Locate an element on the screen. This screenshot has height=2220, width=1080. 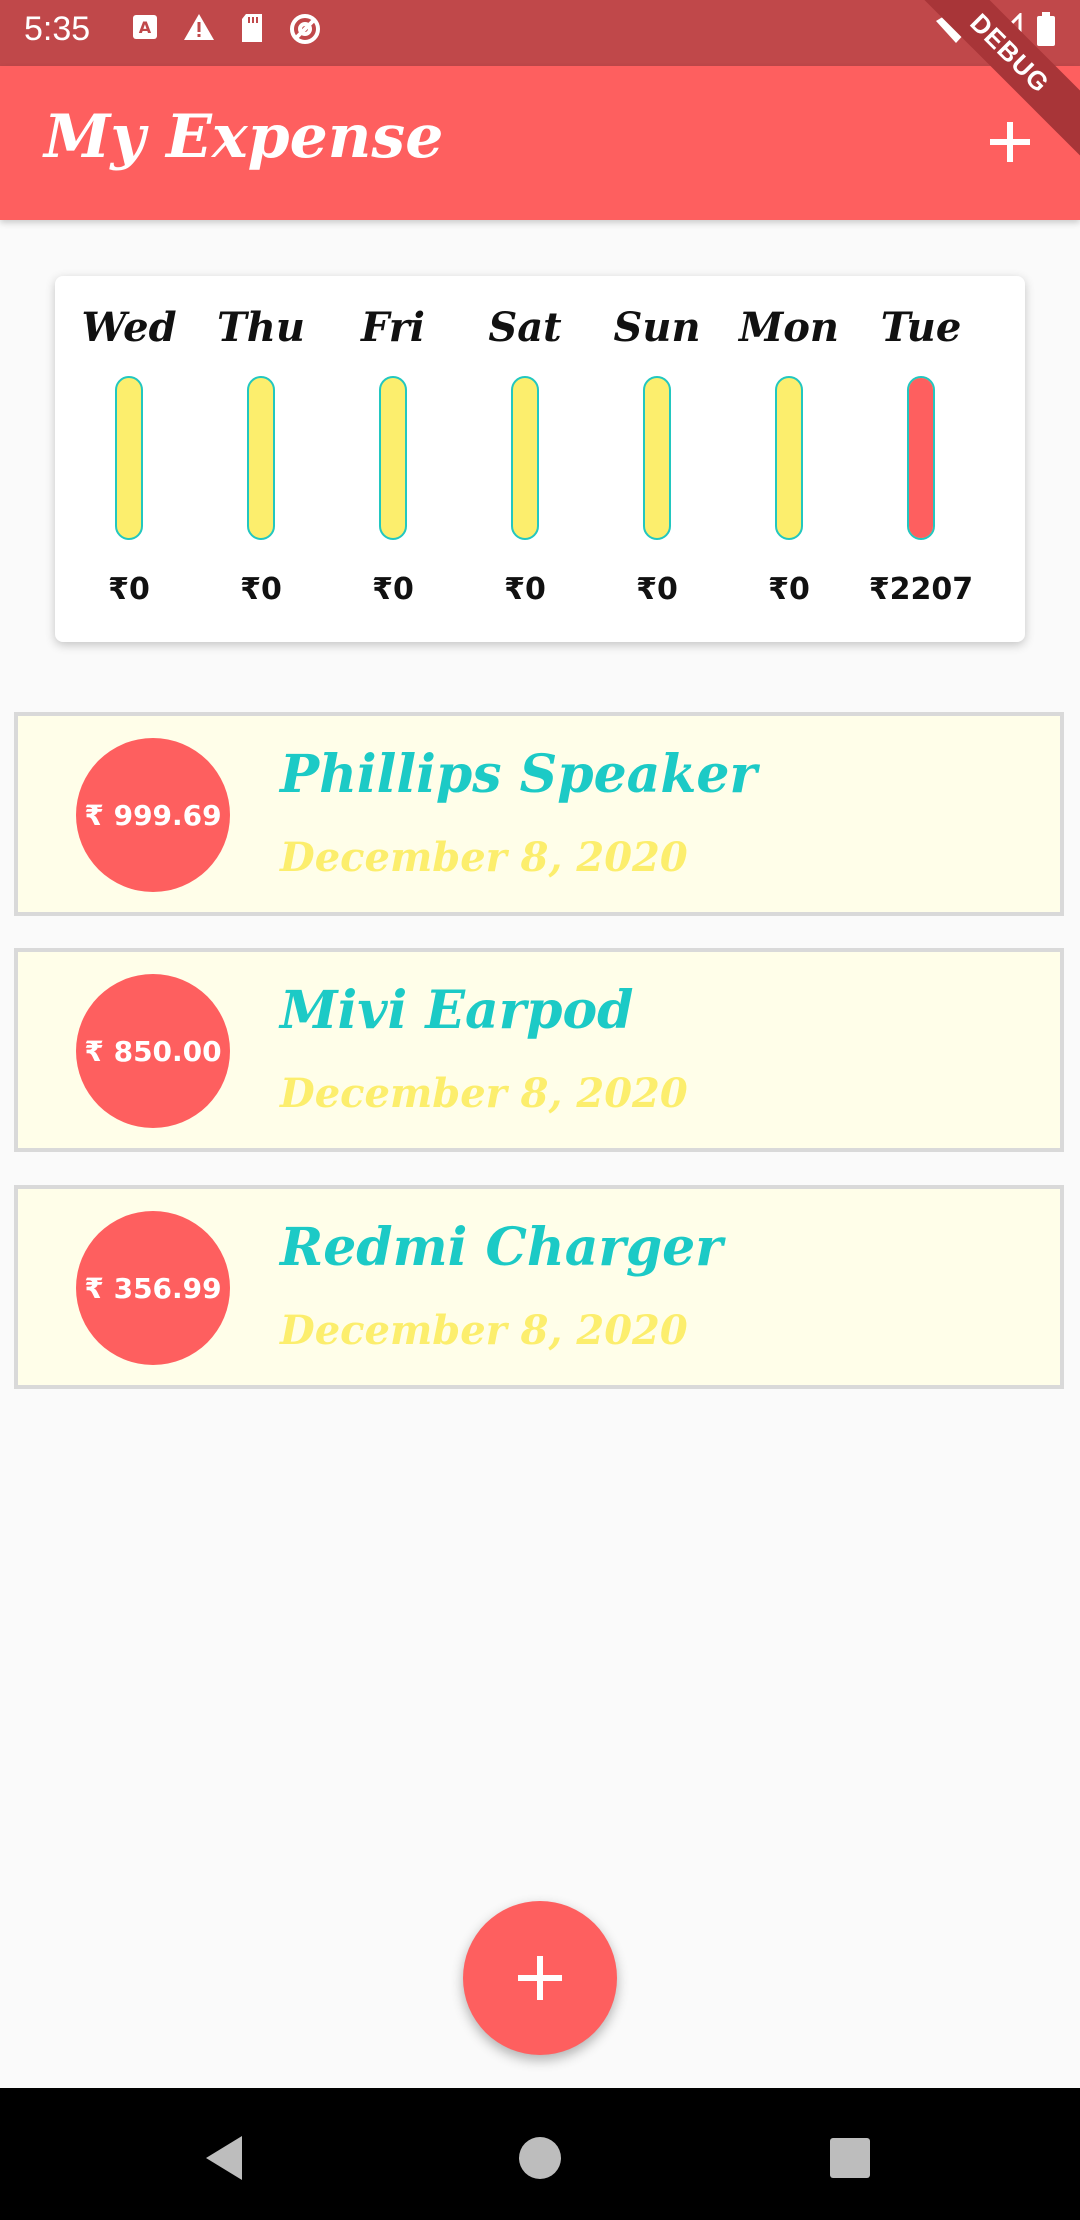
chart-bar-column: Sat ₹0 is located at coordinates (525, 459).